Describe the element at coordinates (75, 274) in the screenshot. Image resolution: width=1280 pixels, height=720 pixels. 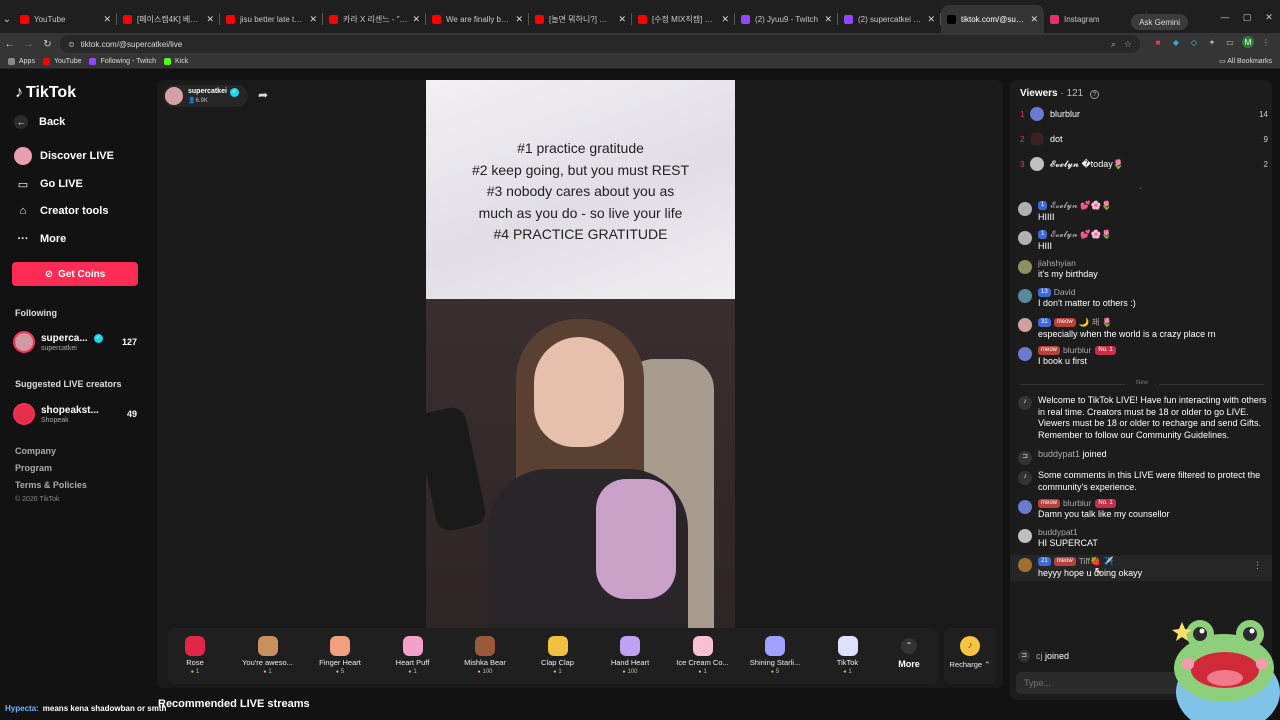
I see `get-coins-button: ⊘ Get Coins` at that location.